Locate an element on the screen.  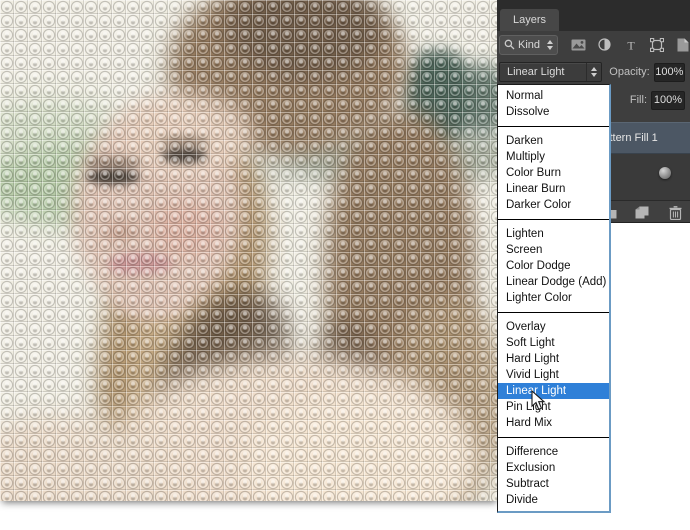
dropdown-item-subtract: Subtract is located at coordinates (553, 484).